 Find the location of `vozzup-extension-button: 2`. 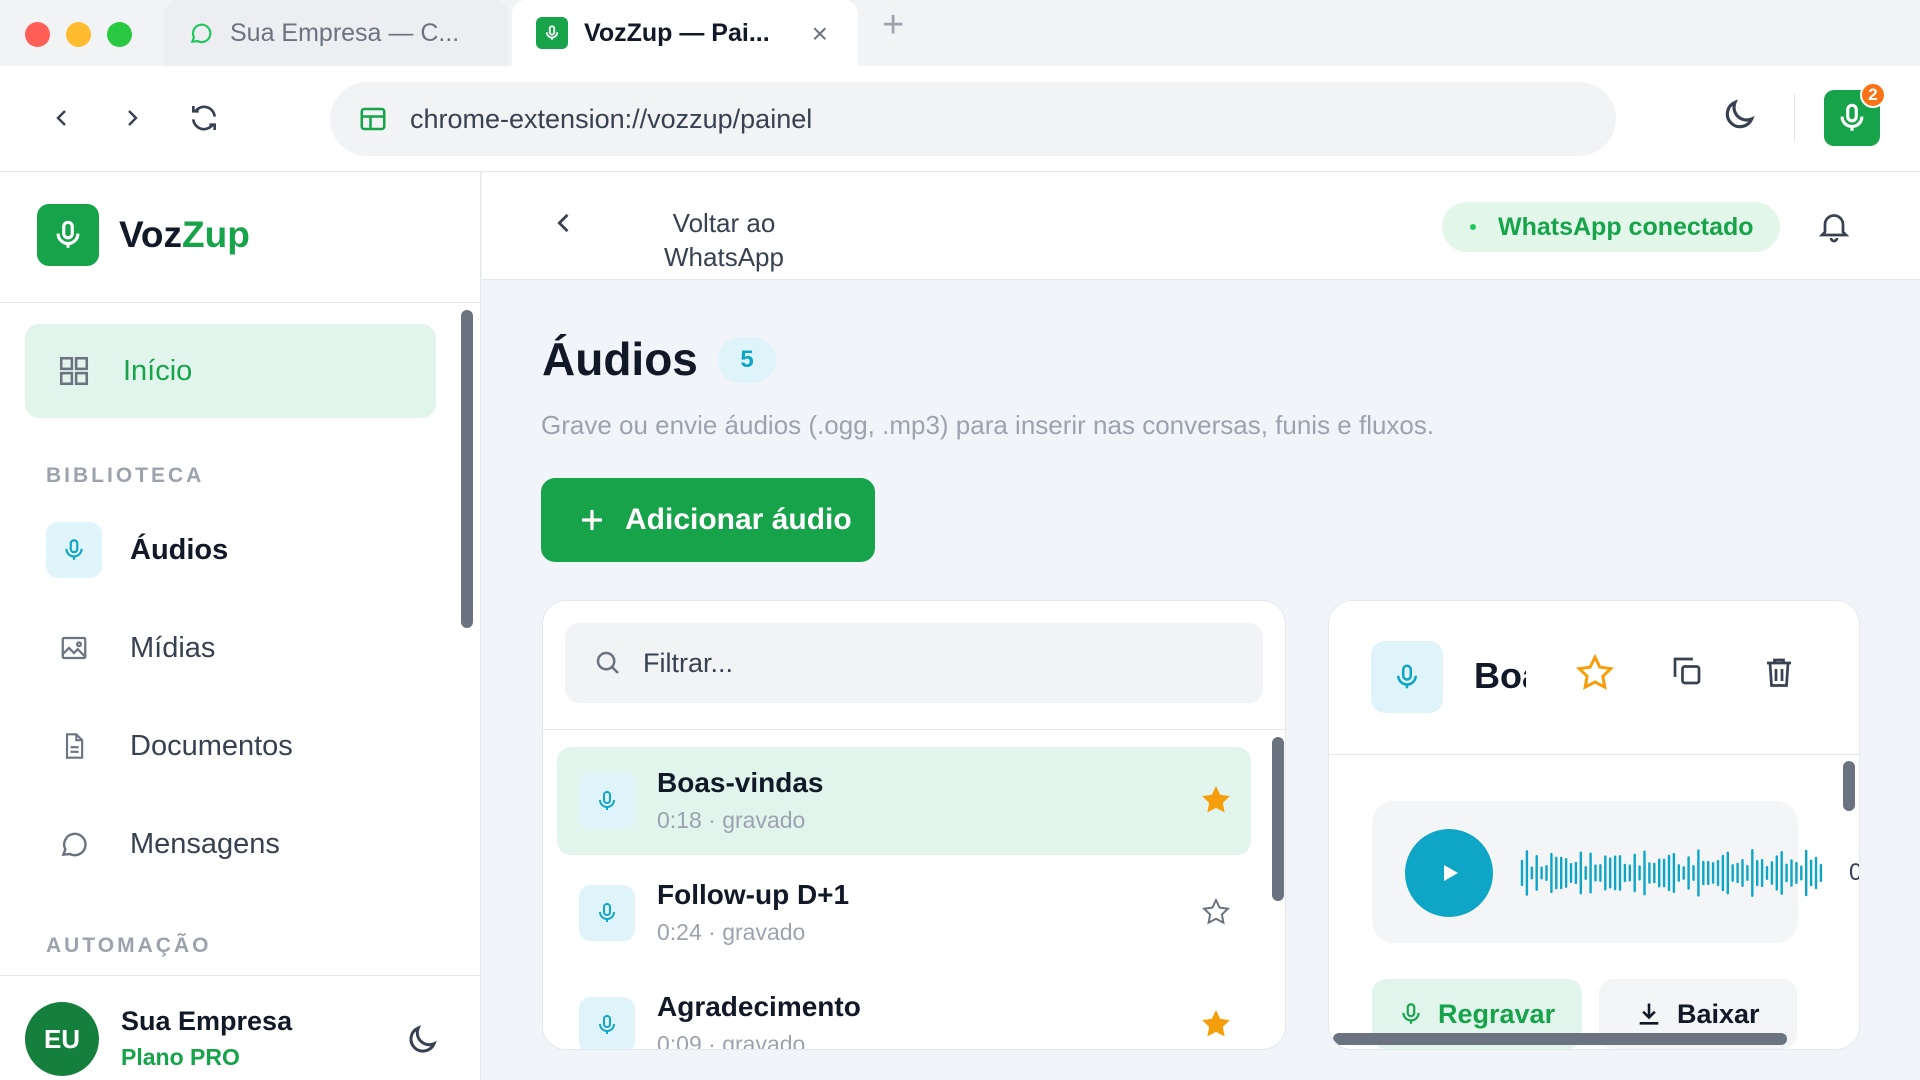

vozzup-extension-button: 2 is located at coordinates (1855, 114).